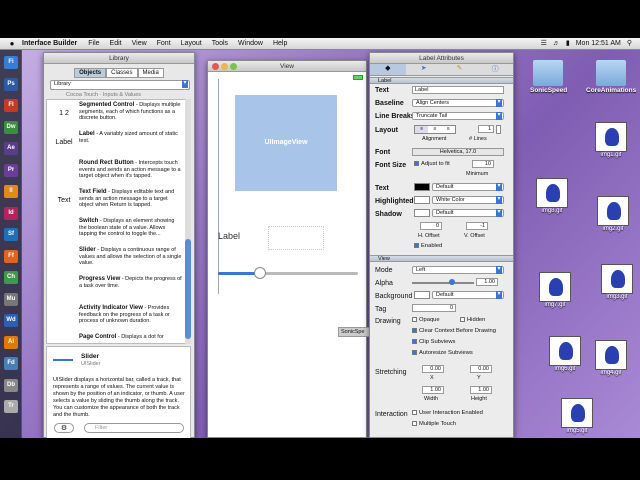 This screenshot has width=640, height=480. Describe the element at coordinates (454, 331) in the screenshot. I see `clear-context-checkbox: Clear Context Before Drawing` at that location.